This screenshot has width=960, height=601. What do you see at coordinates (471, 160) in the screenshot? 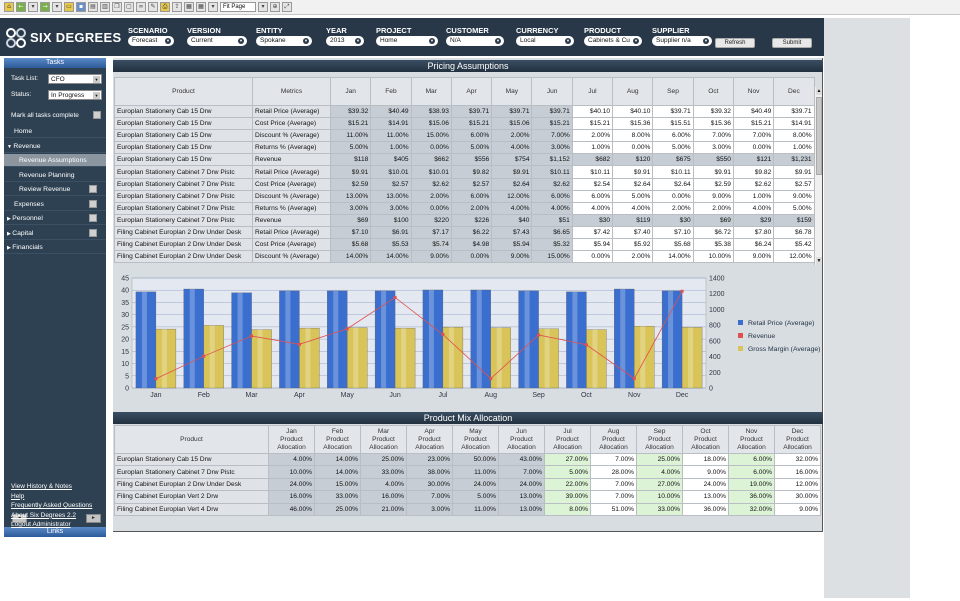
I see `value-cell: $556` at bounding box center [471, 160].